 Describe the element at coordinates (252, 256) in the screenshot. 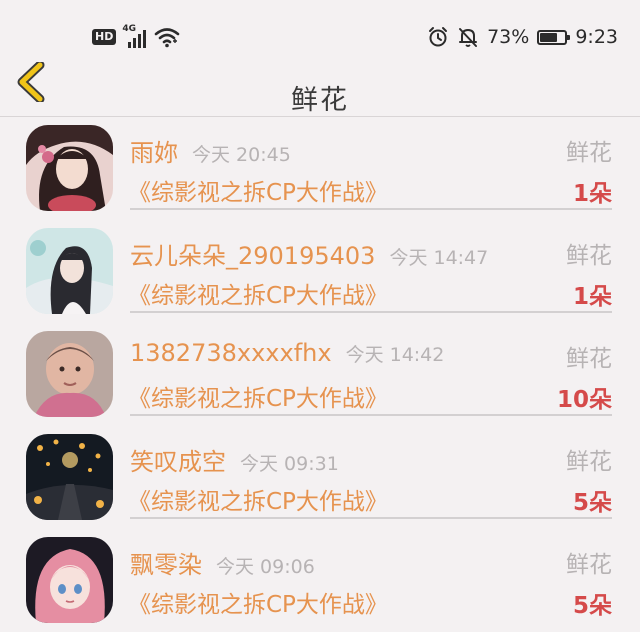

I see `user-name: 云儿朵朵_290195403` at that location.